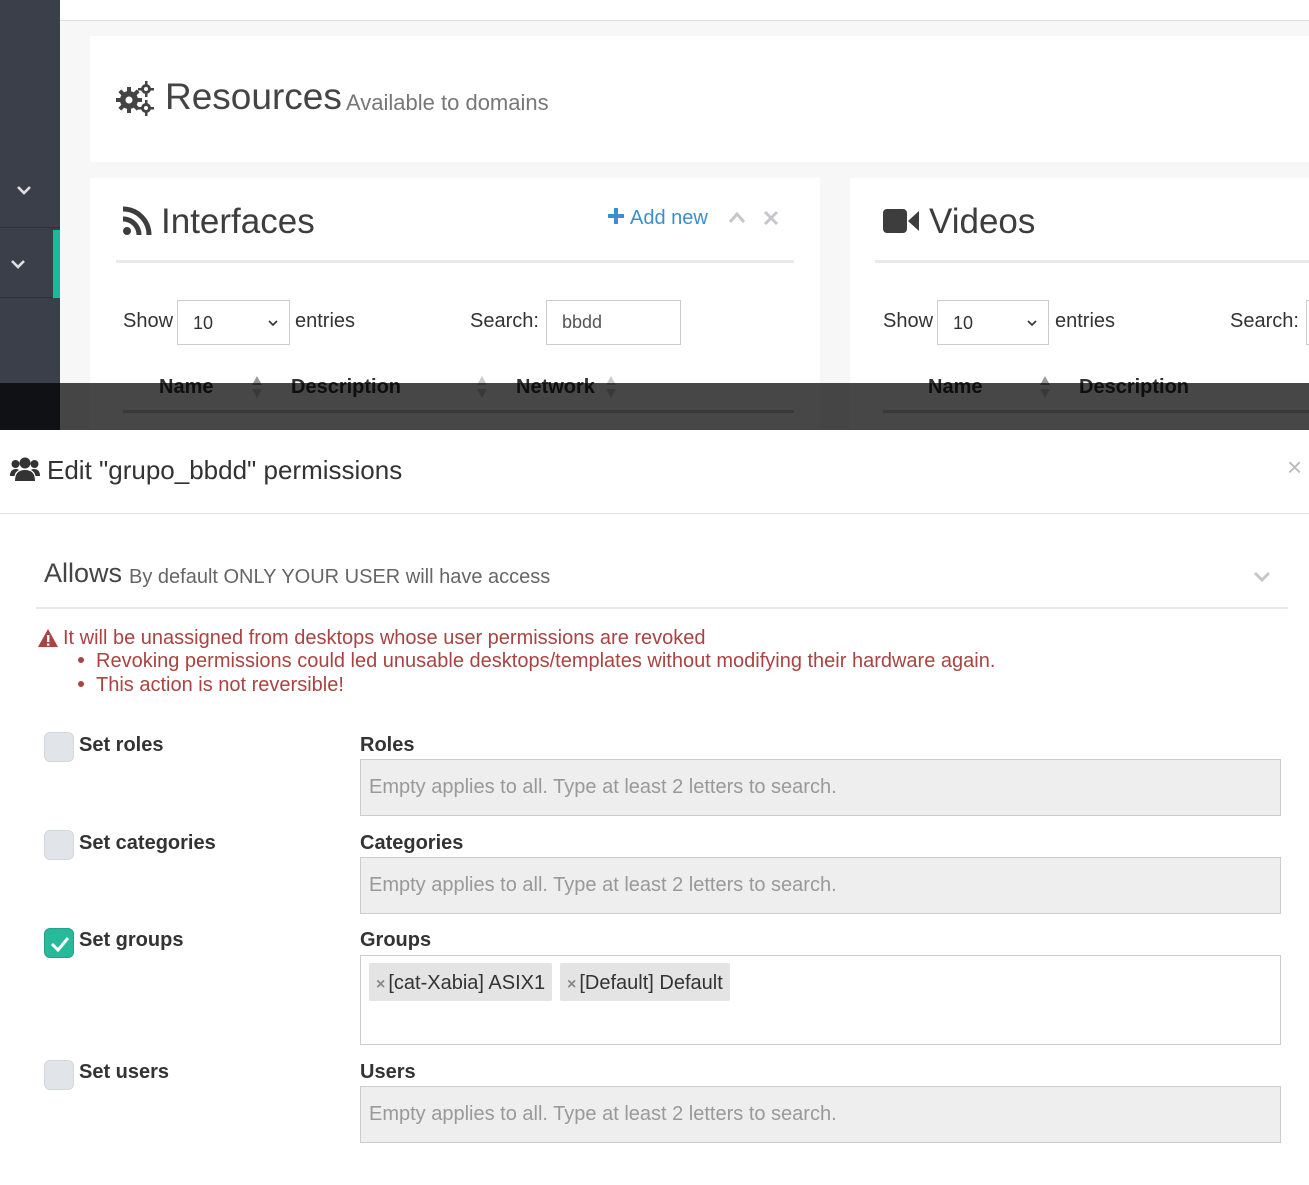 The image size is (1309, 1185). Describe the element at coordinates (447, 102) in the screenshot. I see `page-subtitle: Available to domains` at that location.